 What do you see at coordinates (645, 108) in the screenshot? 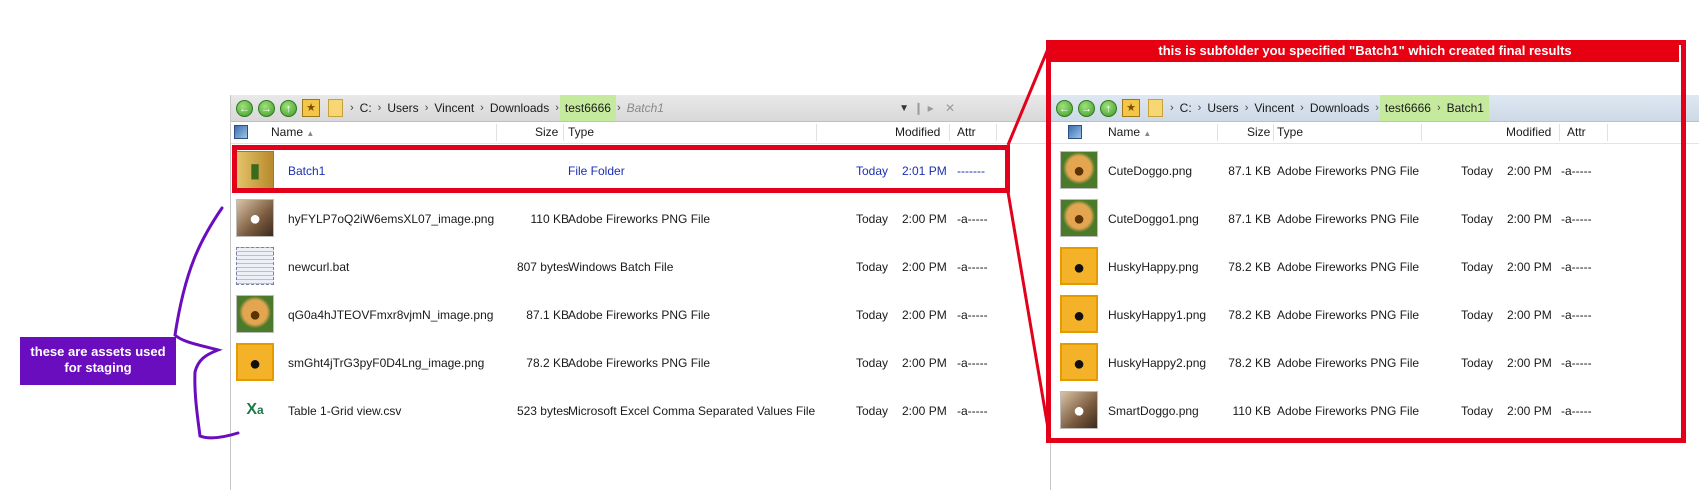
I see `breadcrumb-item-ghost: Batch1` at bounding box center [645, 108].